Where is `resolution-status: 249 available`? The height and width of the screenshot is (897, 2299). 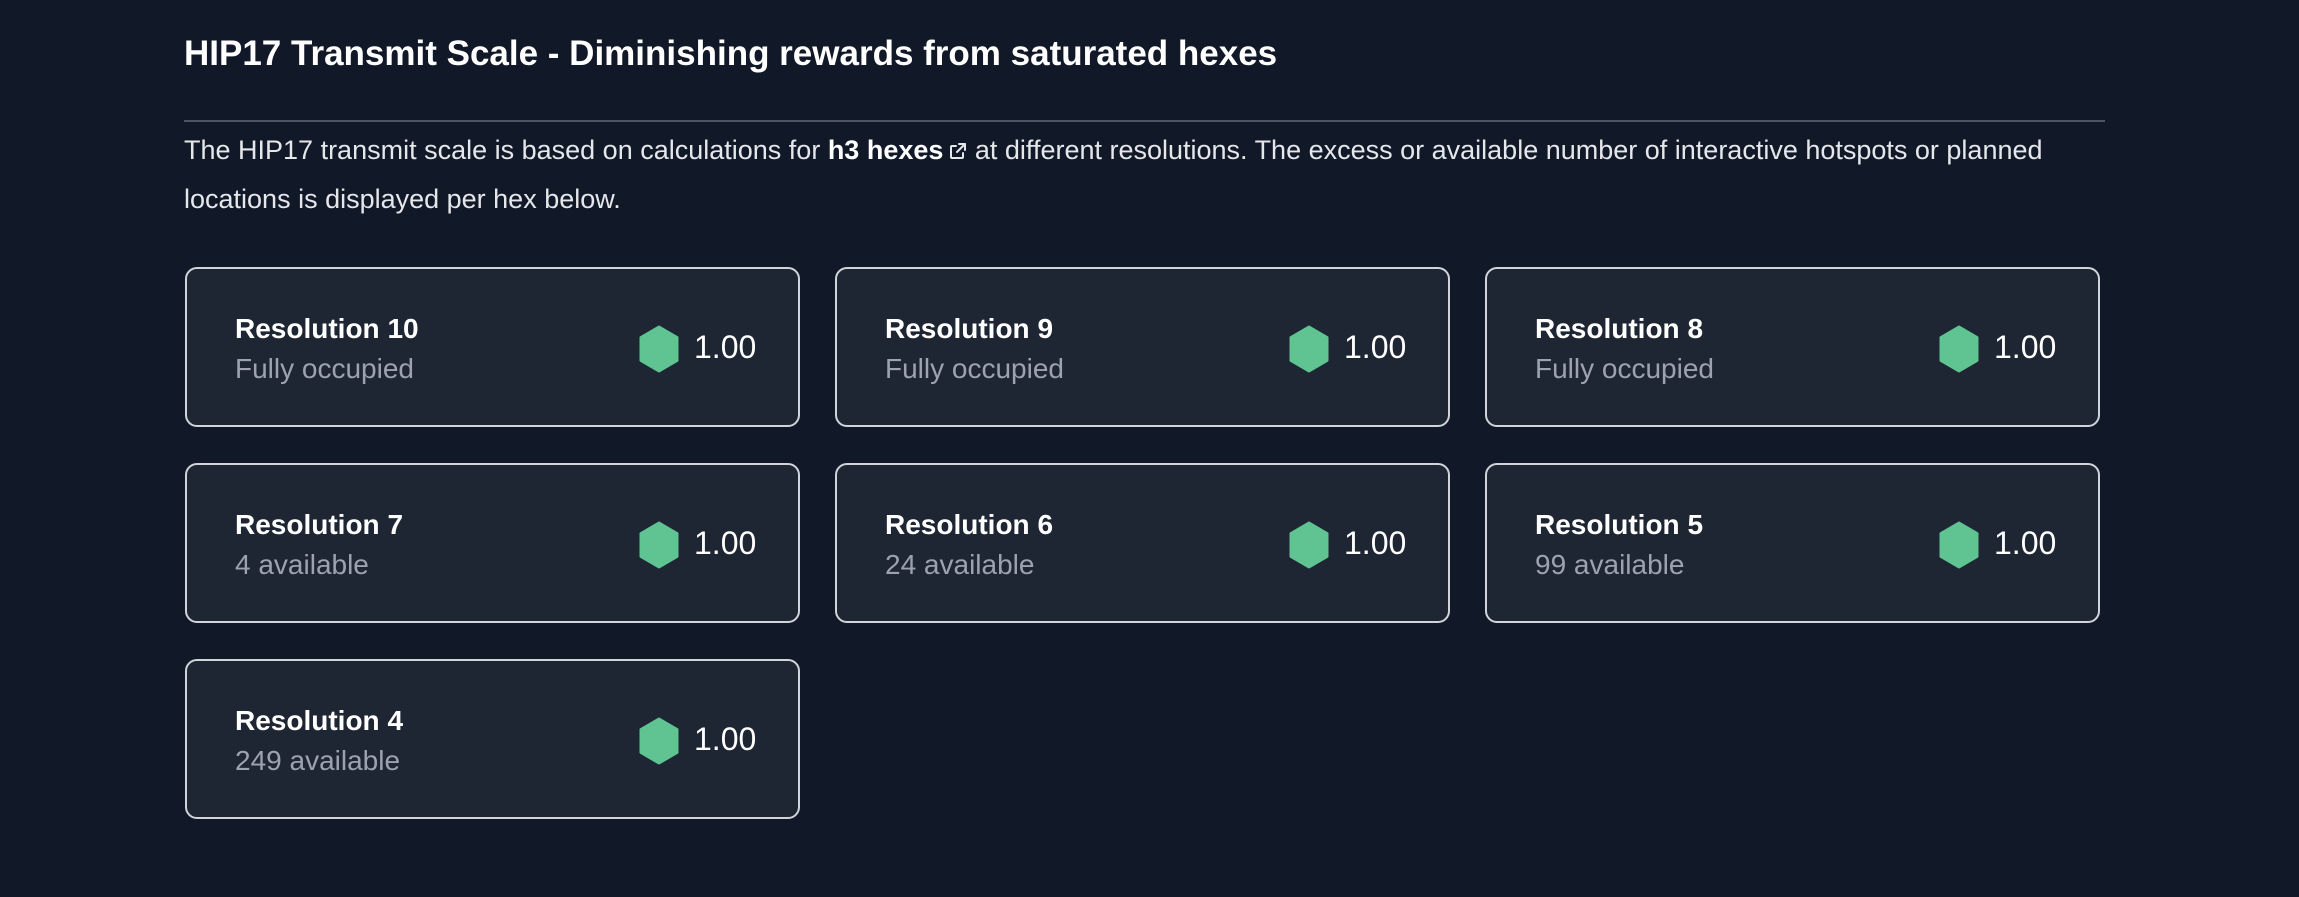 resolution-status: 249 available is located at coordinates (318, 760).